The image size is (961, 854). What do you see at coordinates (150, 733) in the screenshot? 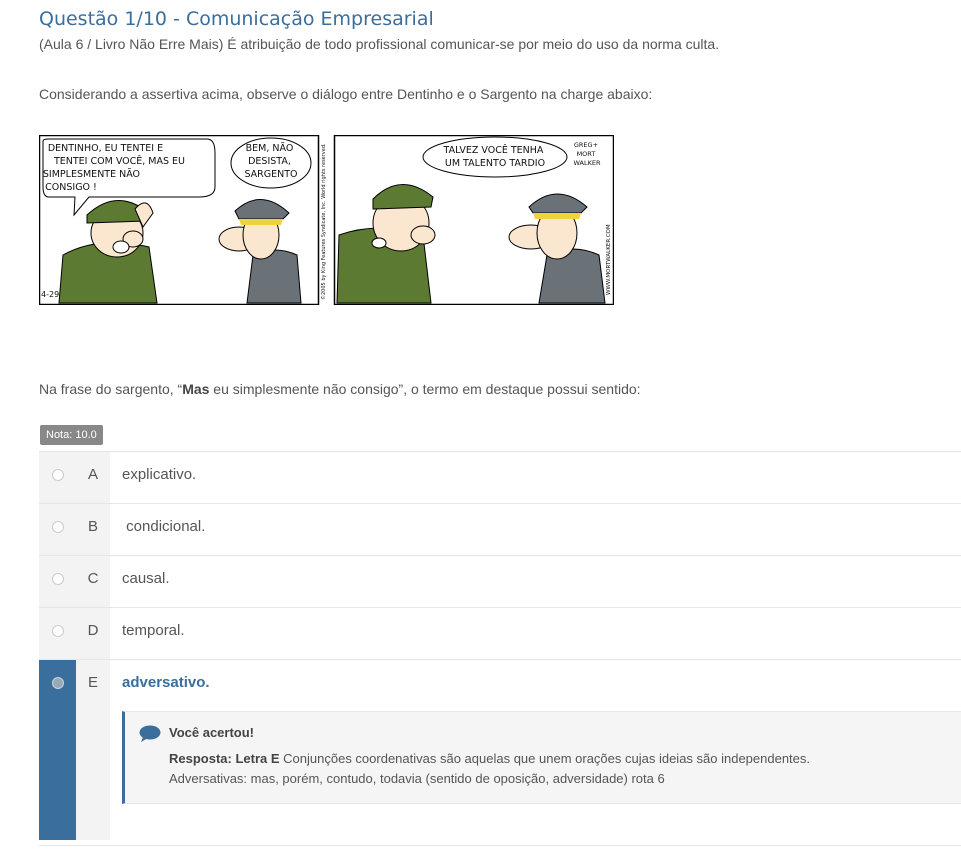
I see `speech-bubble-icon` at bounding box center [150, 733].